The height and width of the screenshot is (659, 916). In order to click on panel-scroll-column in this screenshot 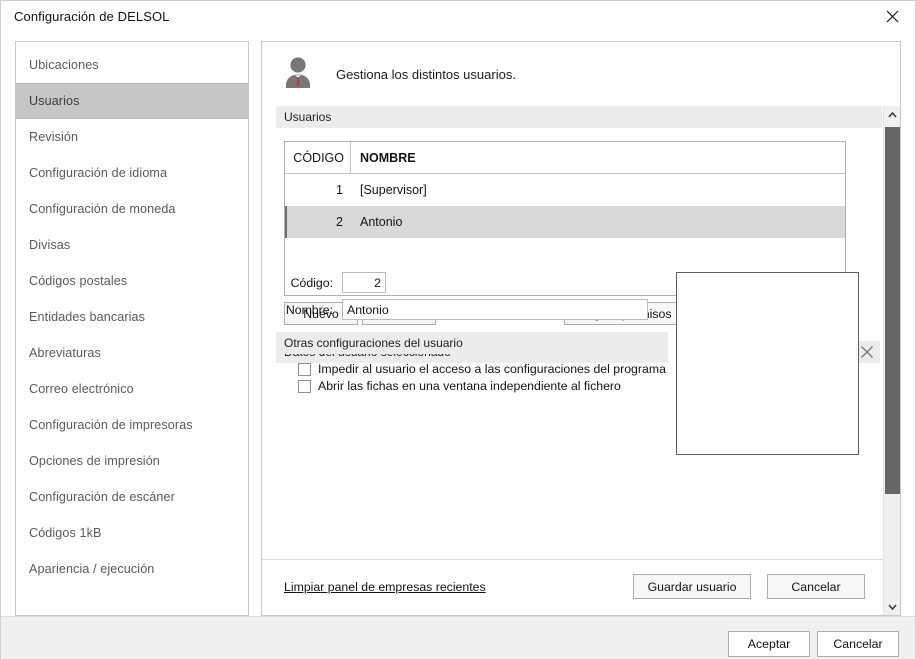, I will do `click(891, 360)`.